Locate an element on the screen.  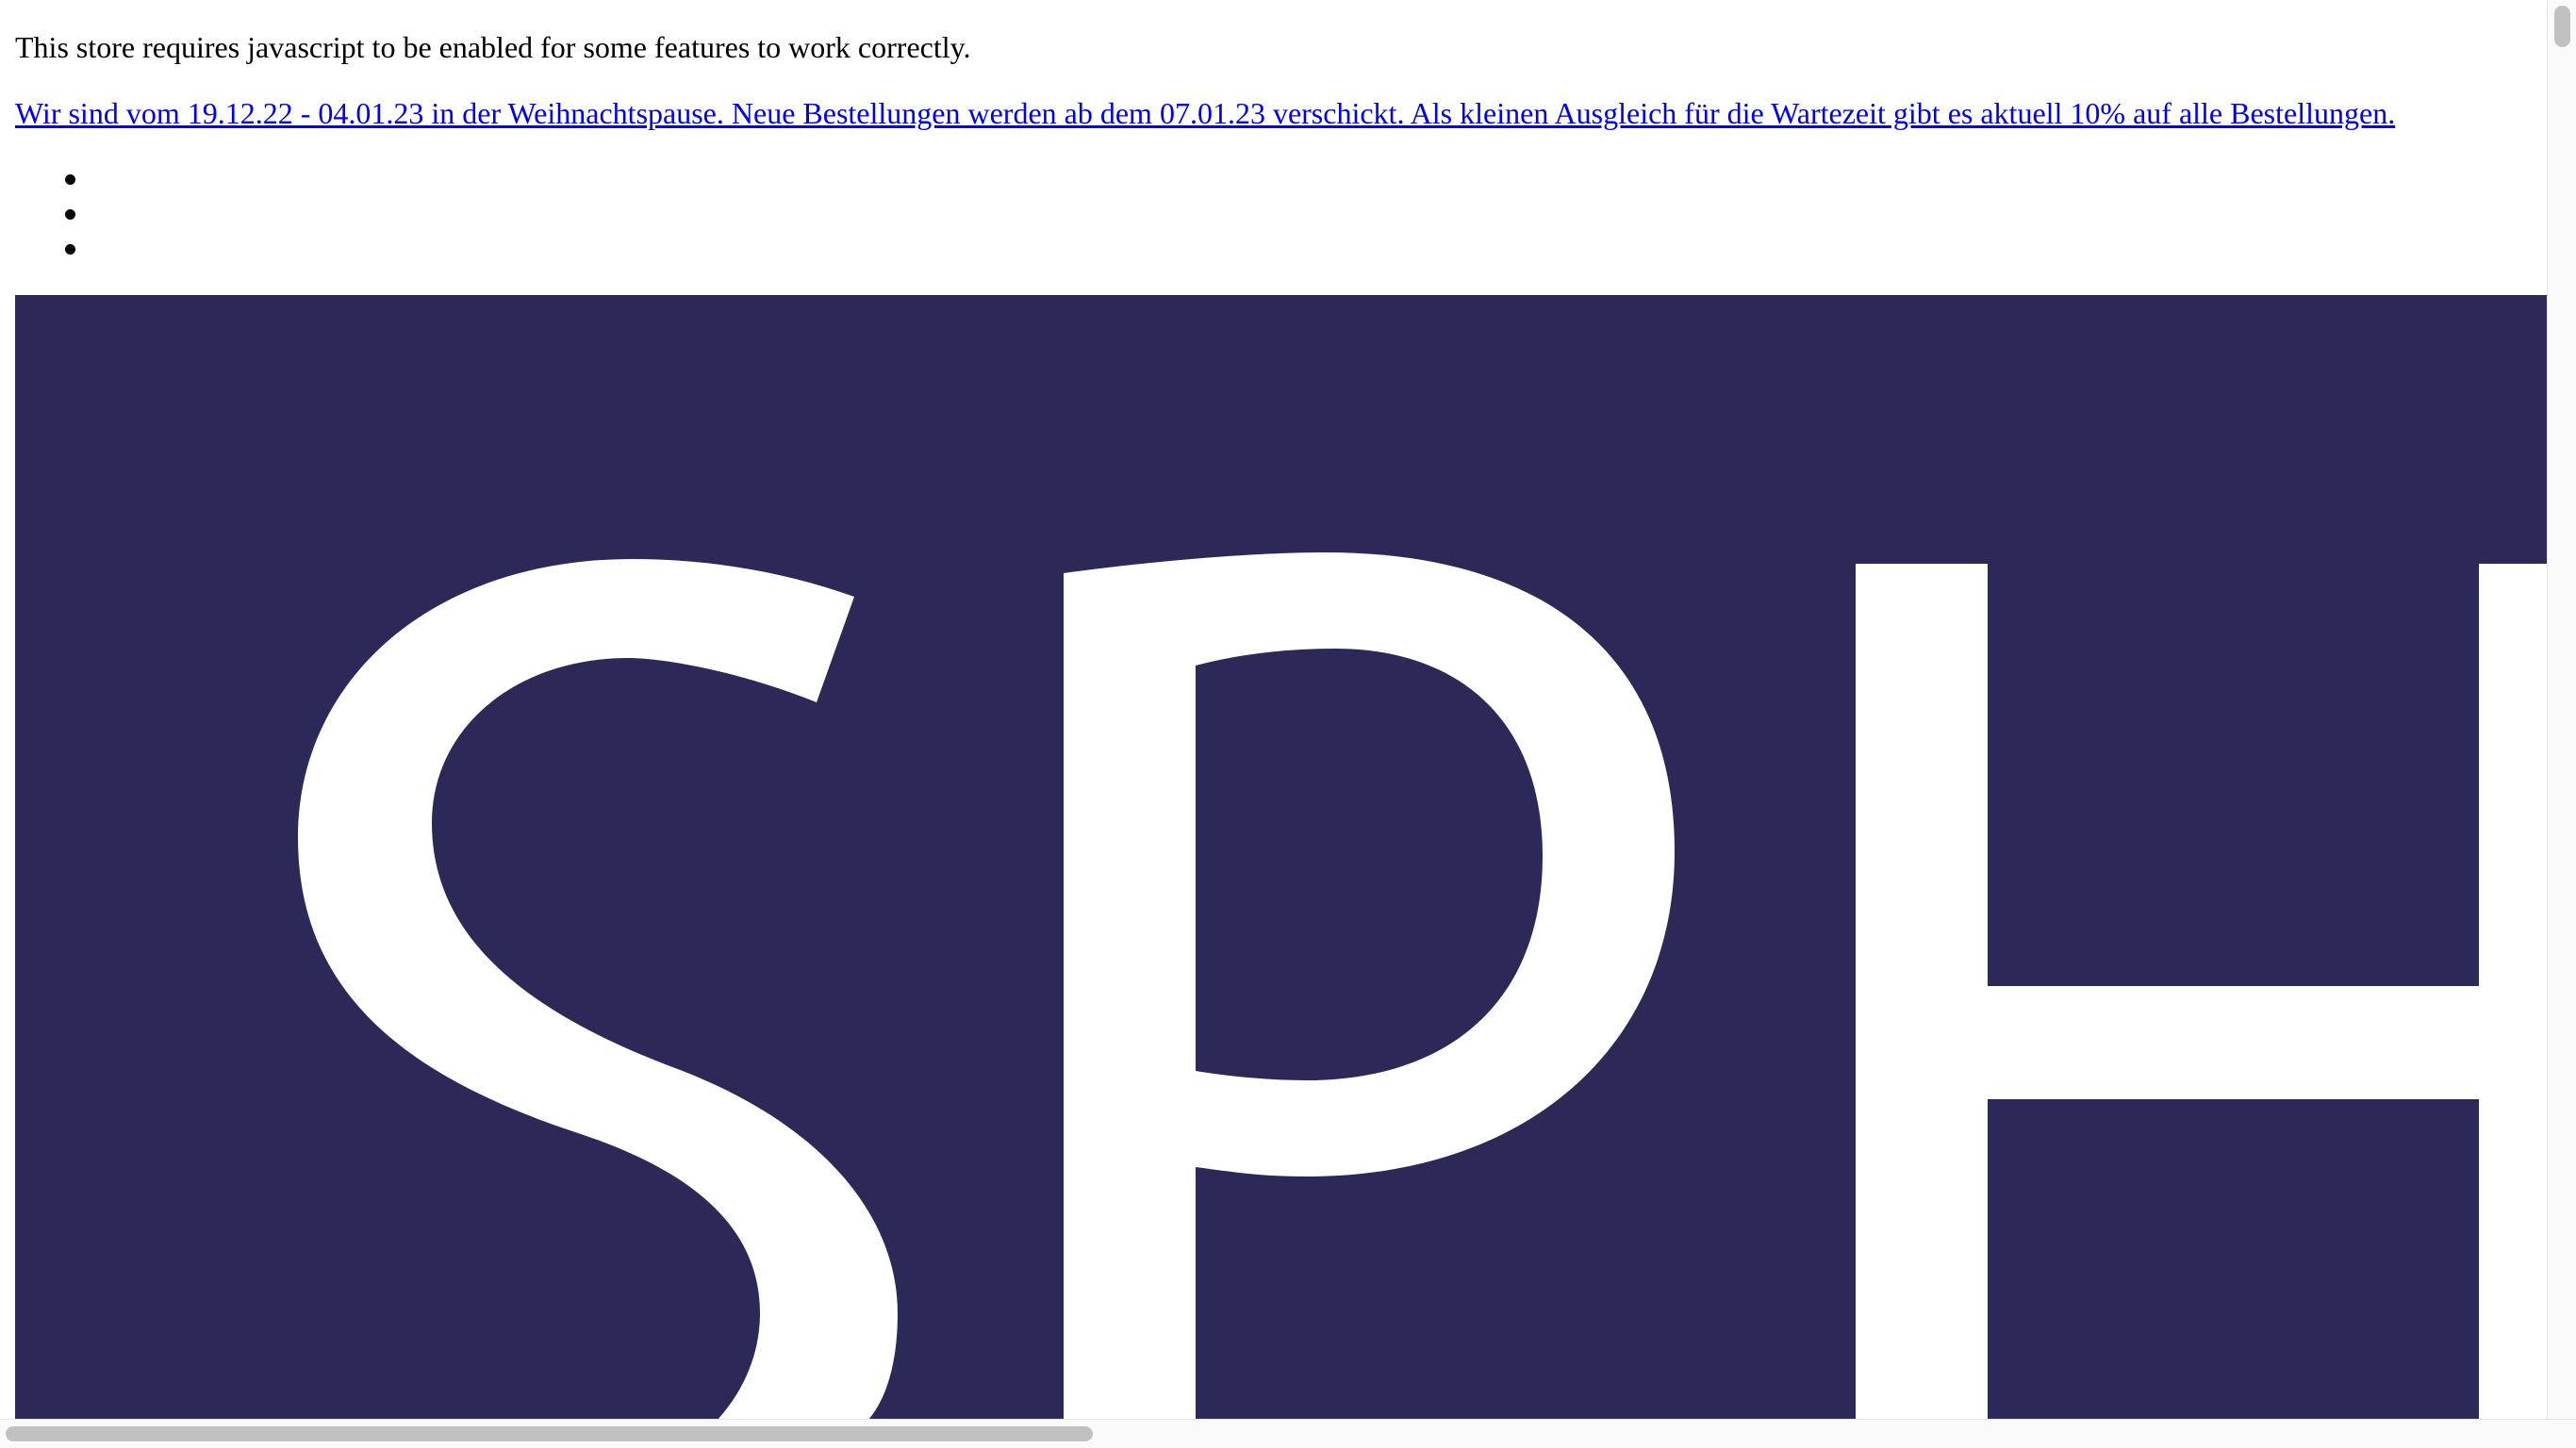
horizontal-scrollbar is located at coordinates (1288, 1433).